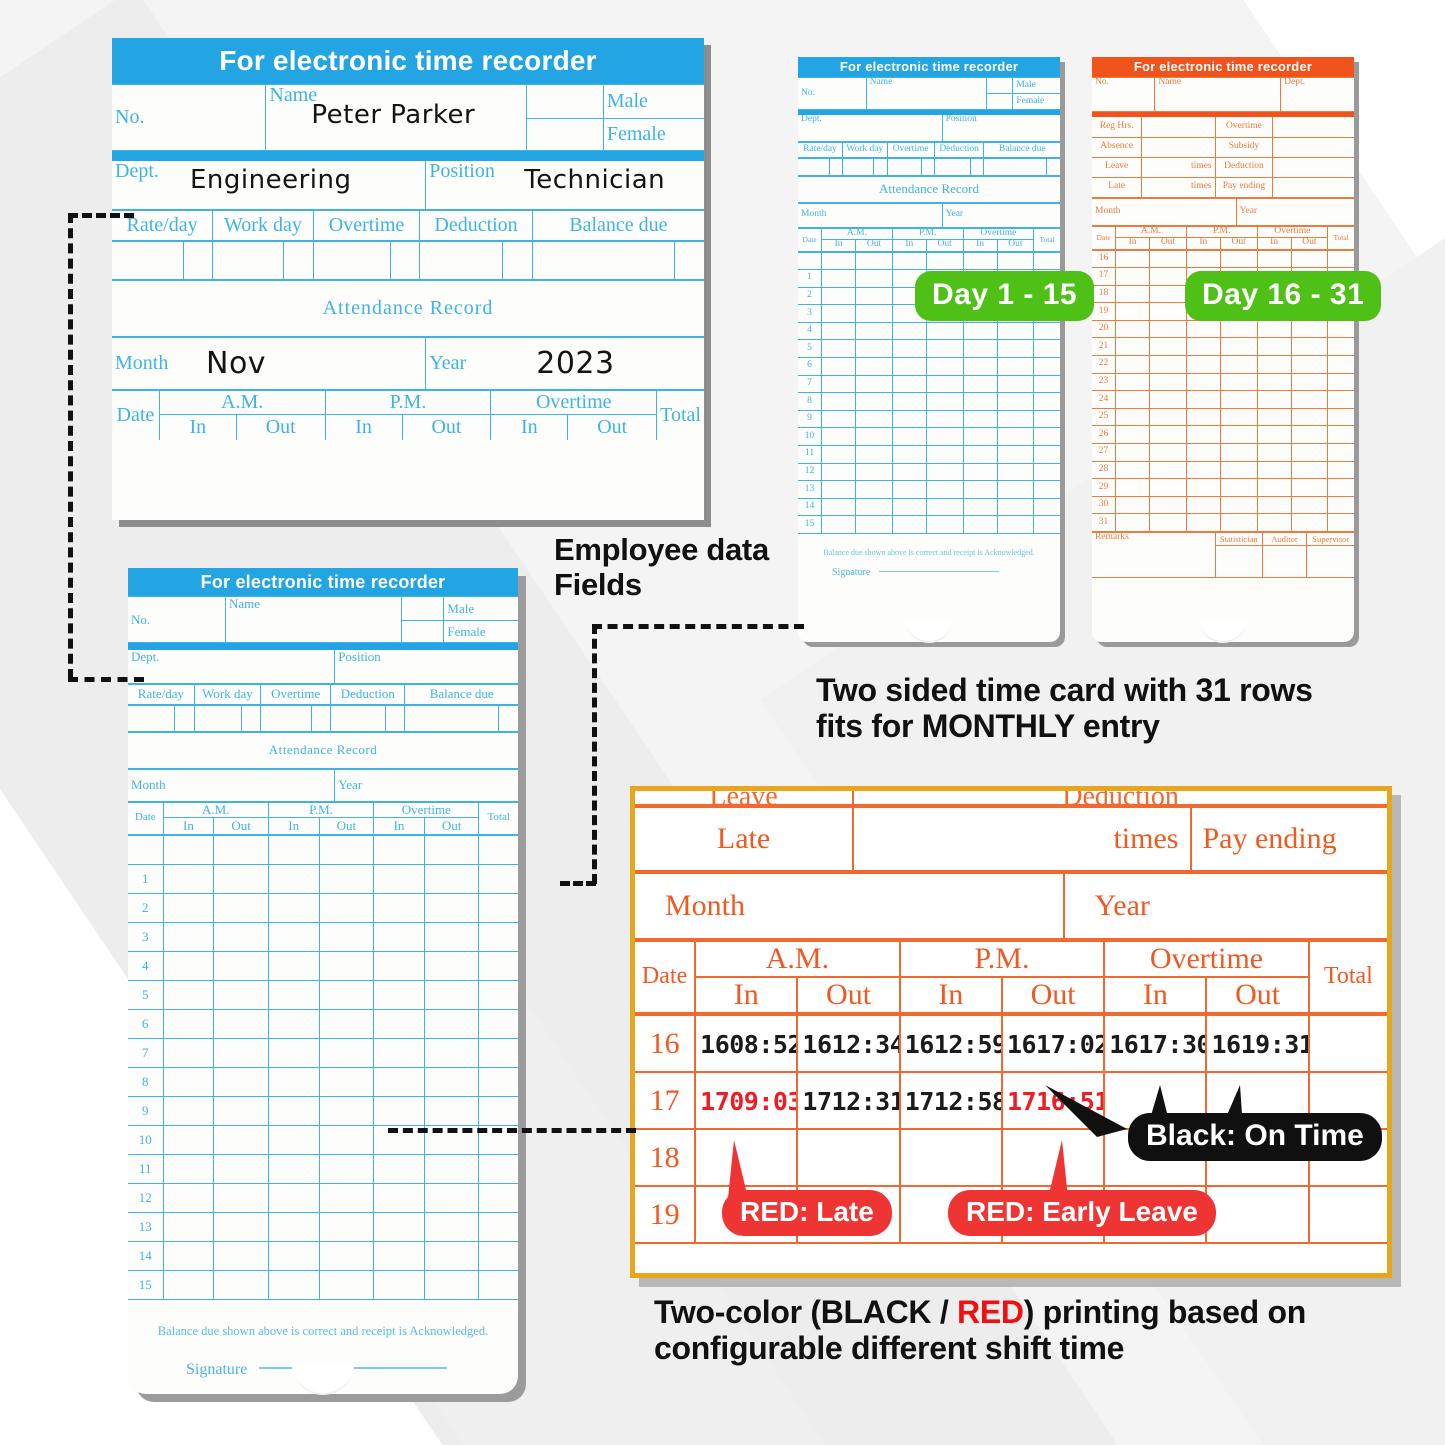 Image resolution: width=1445 pixels, height=1445 pixels. I want to click on table-row: 23, so click(1223, 382).